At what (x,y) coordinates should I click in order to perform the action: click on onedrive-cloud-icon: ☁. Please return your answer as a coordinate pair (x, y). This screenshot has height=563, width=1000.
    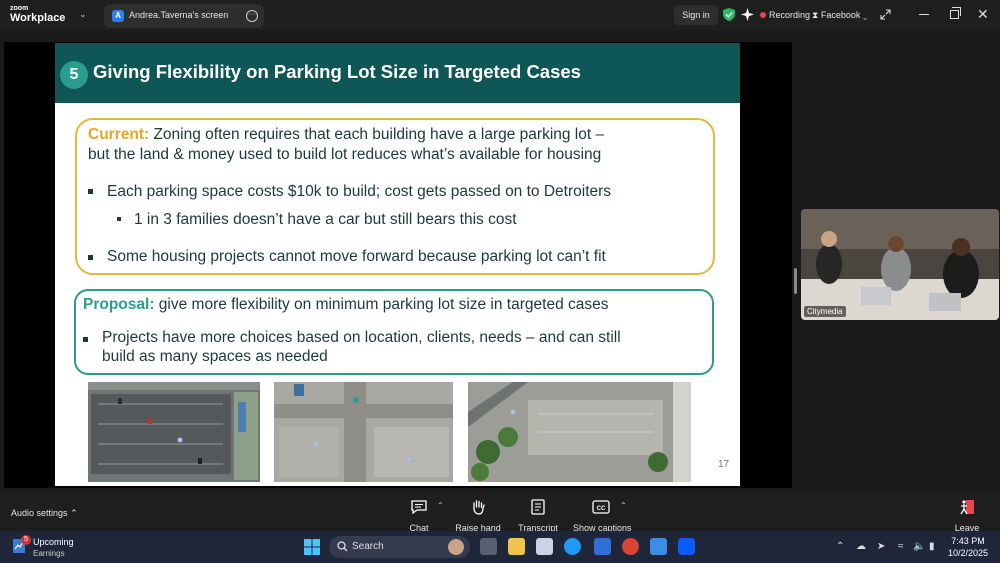
    Looking at the image, I should click on (861, 546).